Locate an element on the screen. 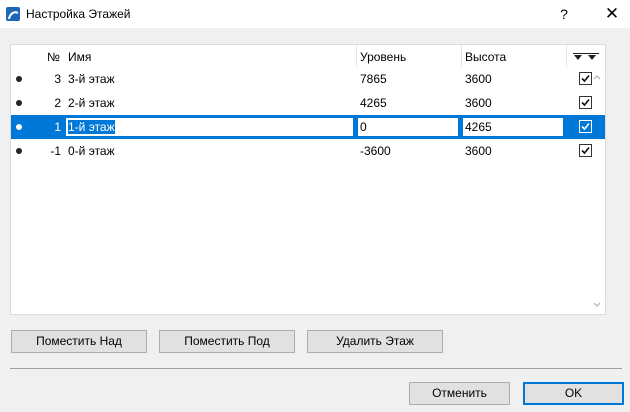 This screenshot has width=630, height=412. divider is located at coordinates (316, 368).